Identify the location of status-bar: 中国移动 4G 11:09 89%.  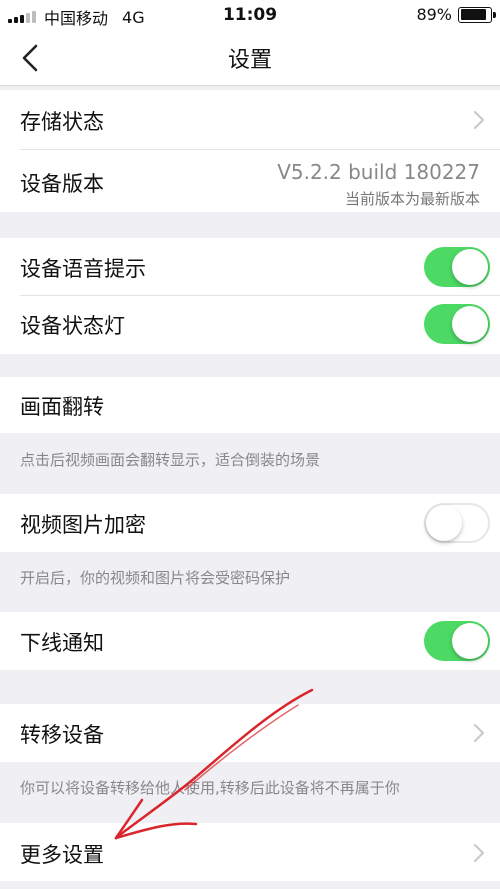
(250, 15).